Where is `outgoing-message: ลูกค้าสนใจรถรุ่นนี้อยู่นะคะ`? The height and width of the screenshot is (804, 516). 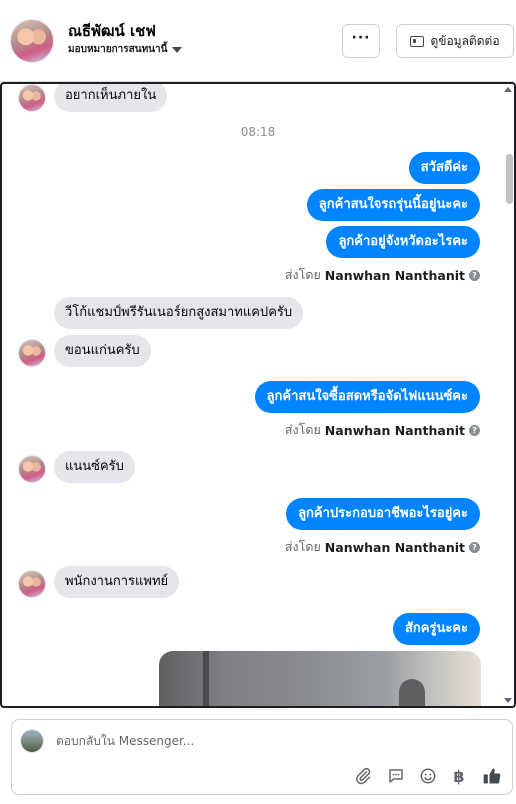
outgoing-message: ลูกค้าสนใจรถรุ่นนี้อยู่นะคะ is located at coordinates (393, 205).